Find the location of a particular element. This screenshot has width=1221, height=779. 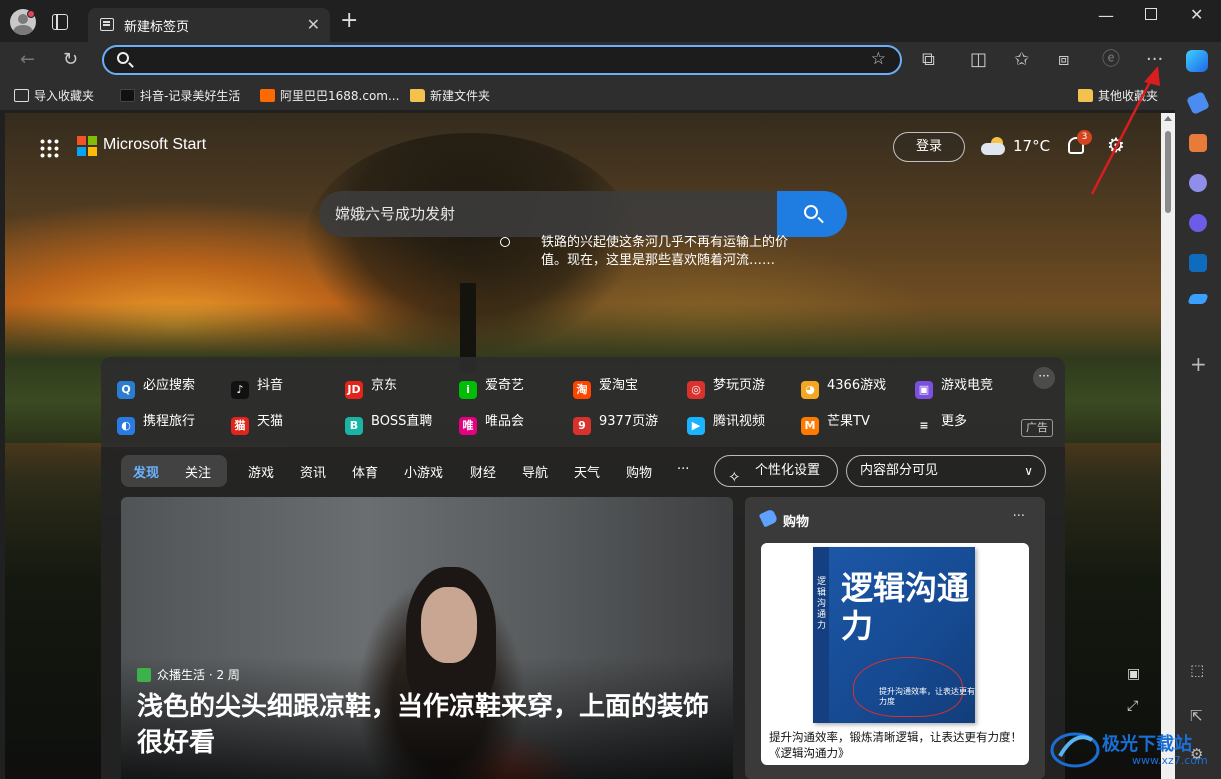

collections-icon: ⧈ is located at coordinates (1063, 60).